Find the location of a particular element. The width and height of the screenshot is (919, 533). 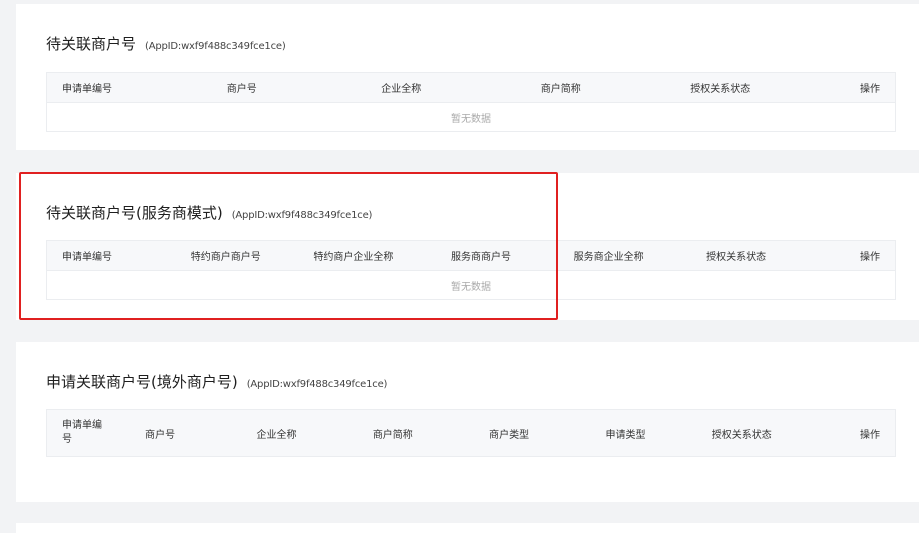

merchant-table: 申请单编号 商户号 企业全称 商户简称 授权关系状态 操作 暂无数据 is located at coordinates (471, 102).